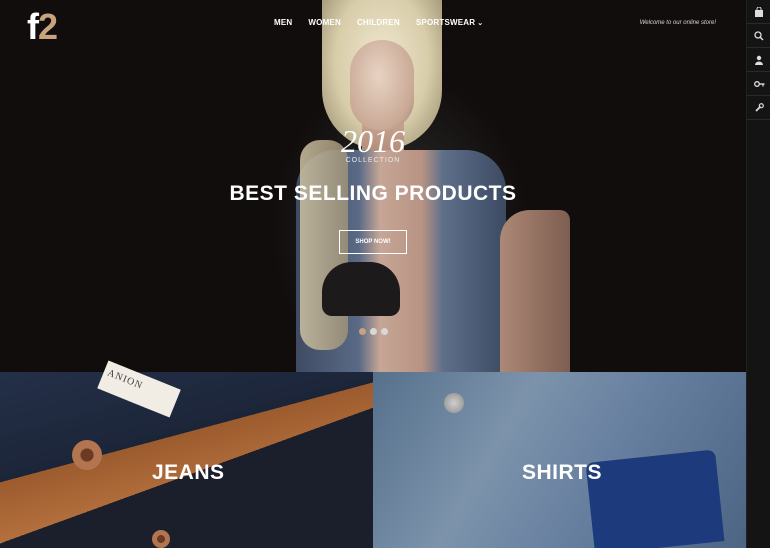  Describe the element at coordinates (655, 498) in the screenshot. I see `shirt-bandana-image` at that location.